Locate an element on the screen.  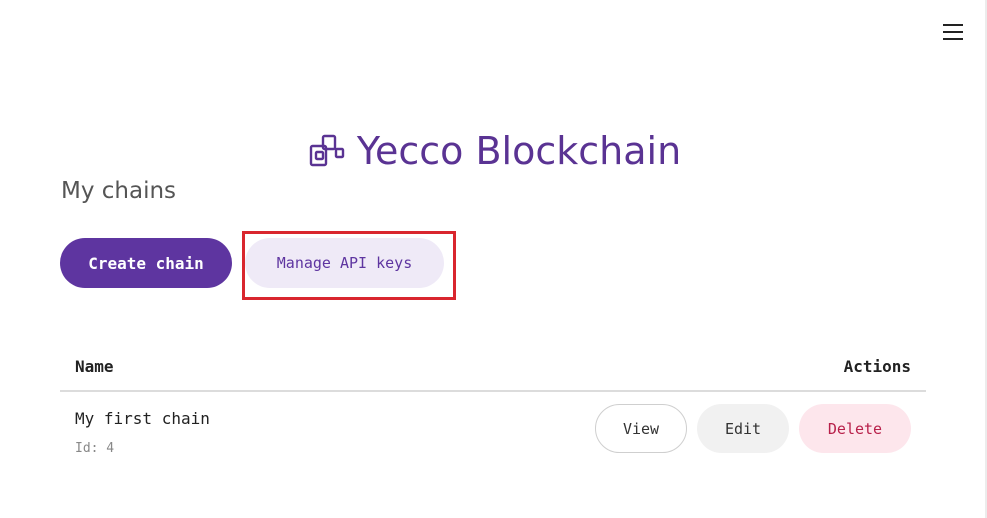
hamburger-menu-icon is located at coordinates (953, 25).